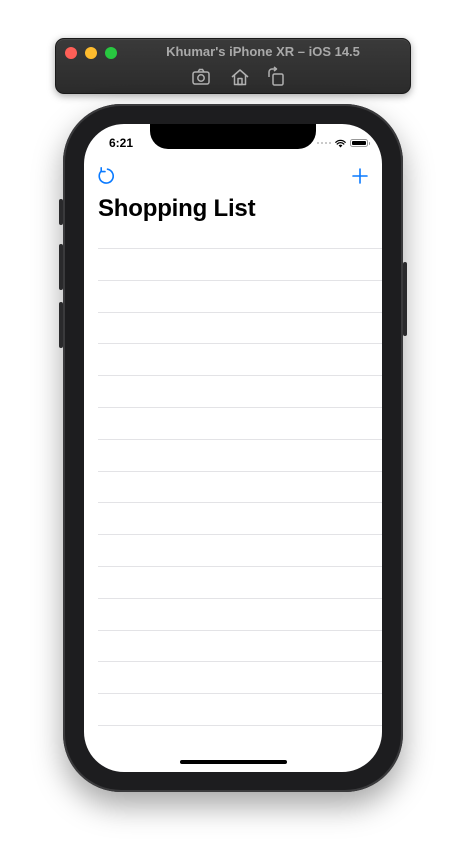  Describe the element at coordinates (61, 212) in the screenshot. I see `mute-switch` at that location.